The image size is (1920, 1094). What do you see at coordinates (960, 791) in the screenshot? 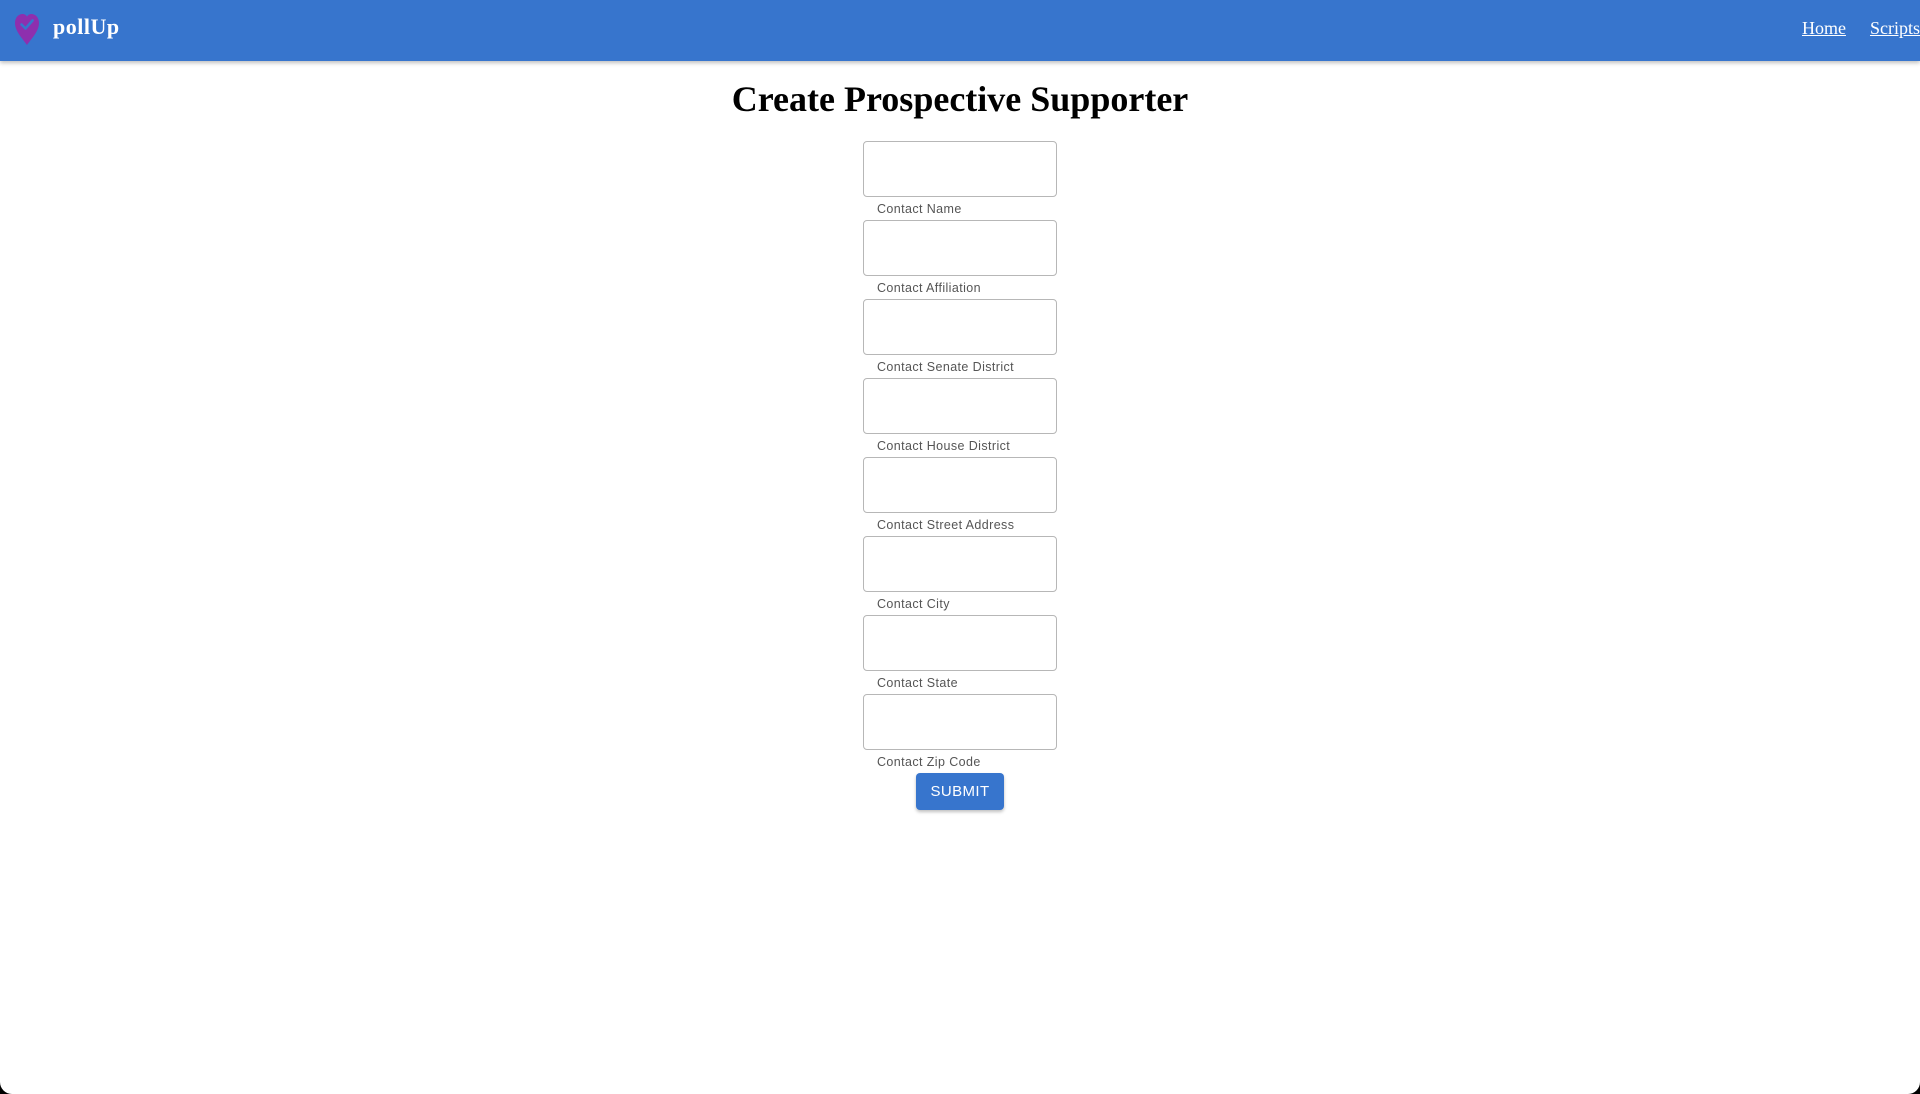
I see `submit-button: SUBMIT` at bounding box center [960, 791].